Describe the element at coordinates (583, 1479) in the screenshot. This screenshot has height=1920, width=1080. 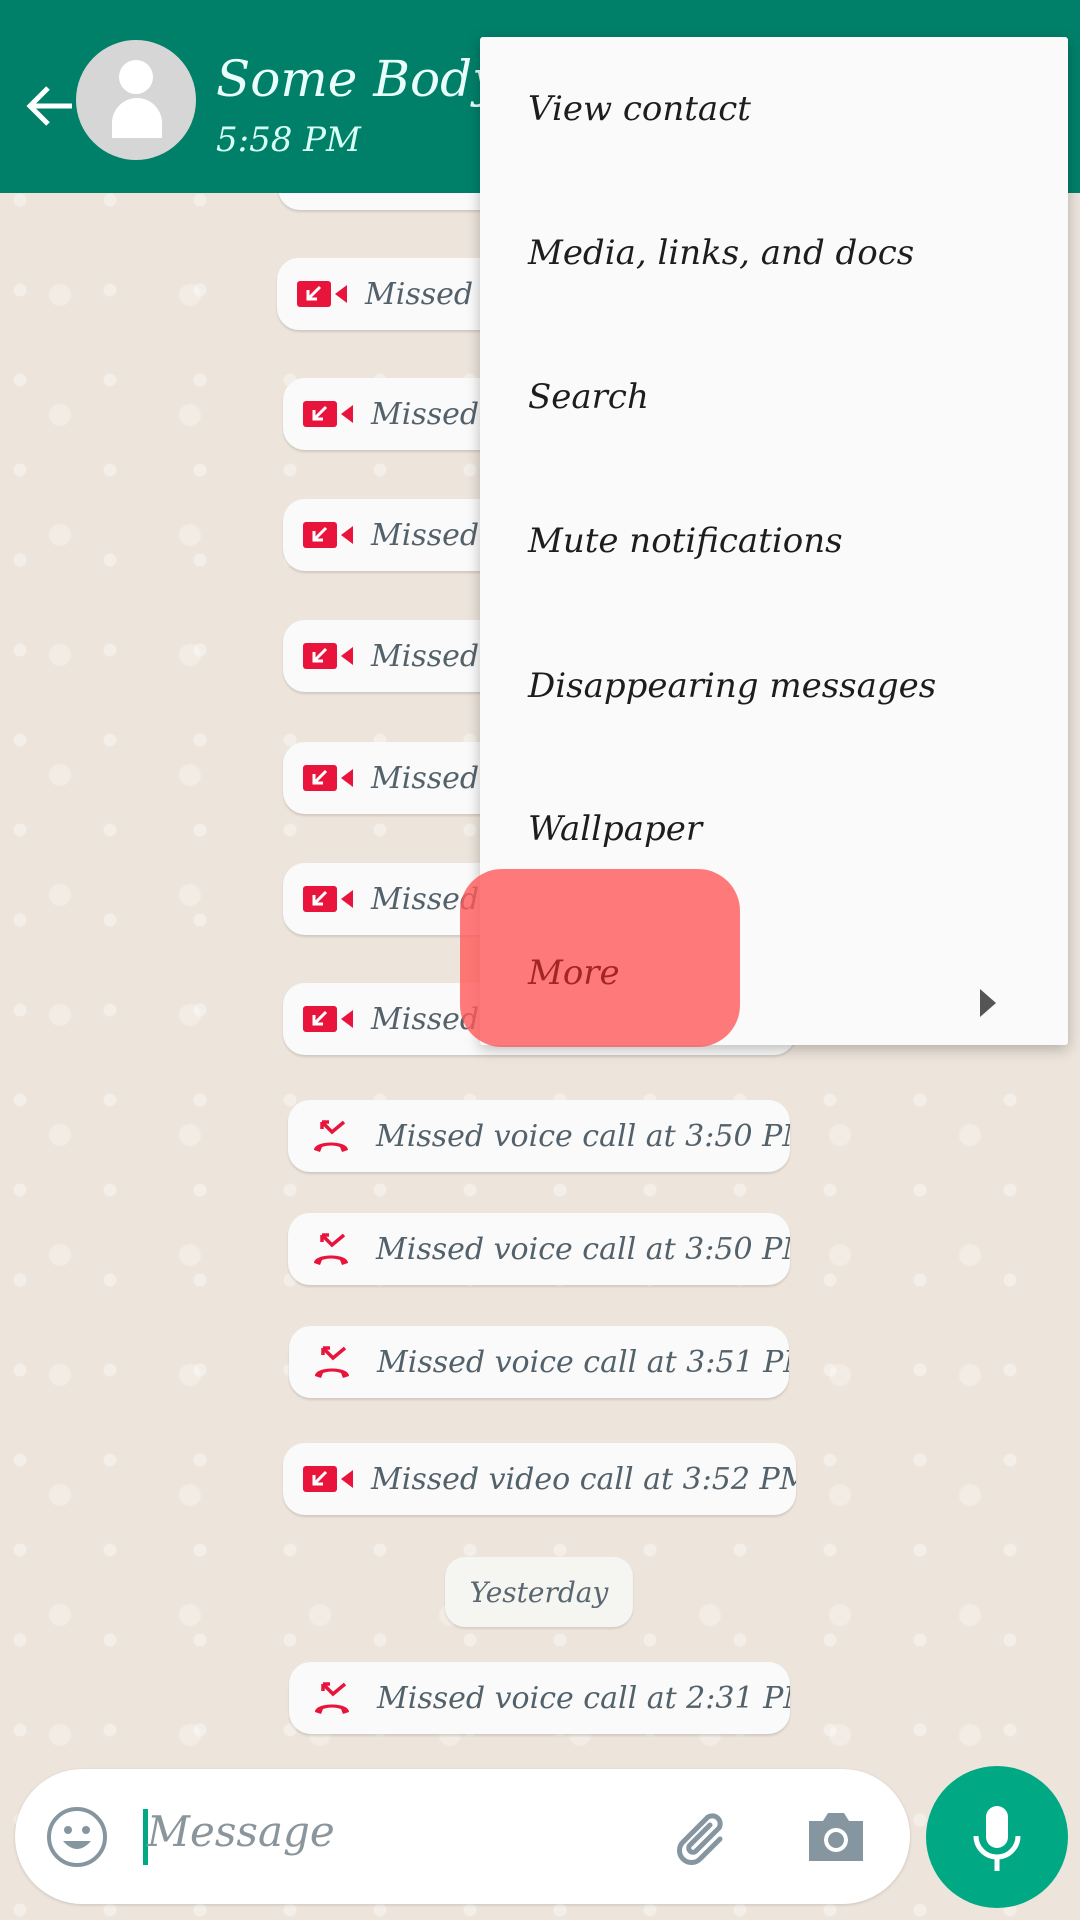
I see `message-text: Missed video call at 3:52 PM` at that location.